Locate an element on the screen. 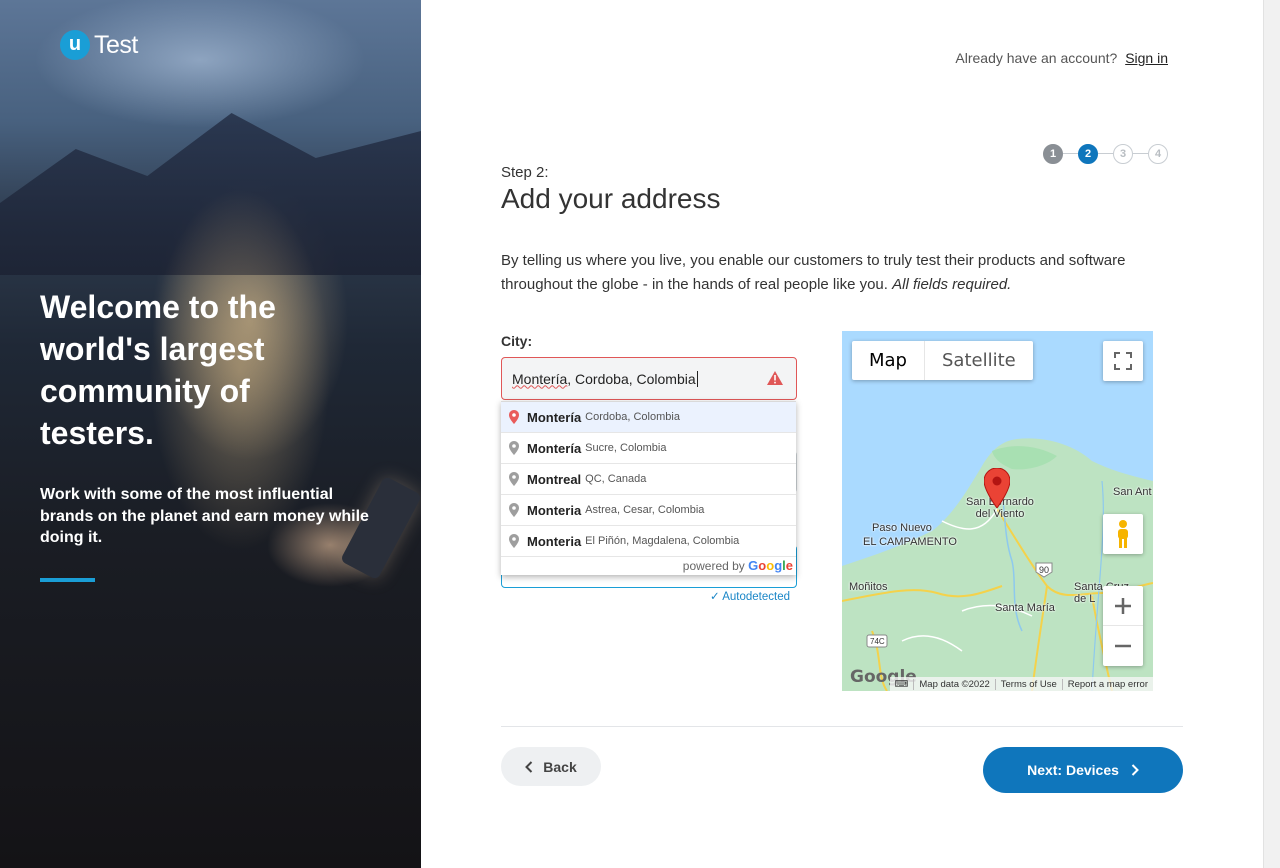  map-label-santa-maria: Santa María is located at coordinates (1025, 608).